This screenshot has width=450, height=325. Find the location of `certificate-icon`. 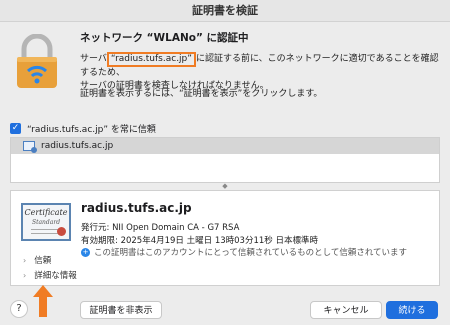

certificate-icon is located at coordinates (30, 147).